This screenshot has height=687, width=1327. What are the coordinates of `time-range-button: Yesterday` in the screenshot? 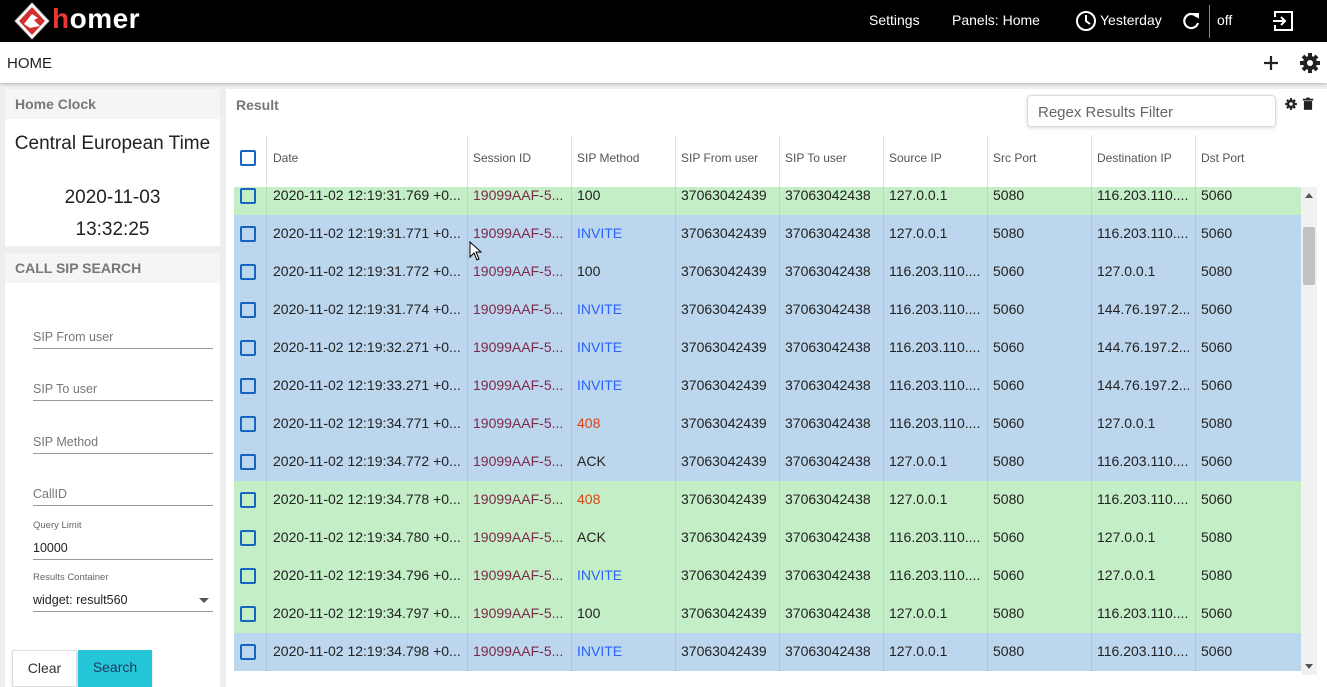 It's located at (1131, 20).